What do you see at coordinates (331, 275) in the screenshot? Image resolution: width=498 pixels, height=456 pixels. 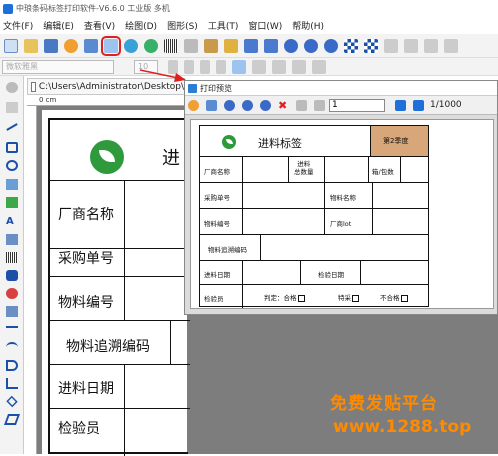 I see `check-date-label: 检验日期` at bounding box center [331, 275].